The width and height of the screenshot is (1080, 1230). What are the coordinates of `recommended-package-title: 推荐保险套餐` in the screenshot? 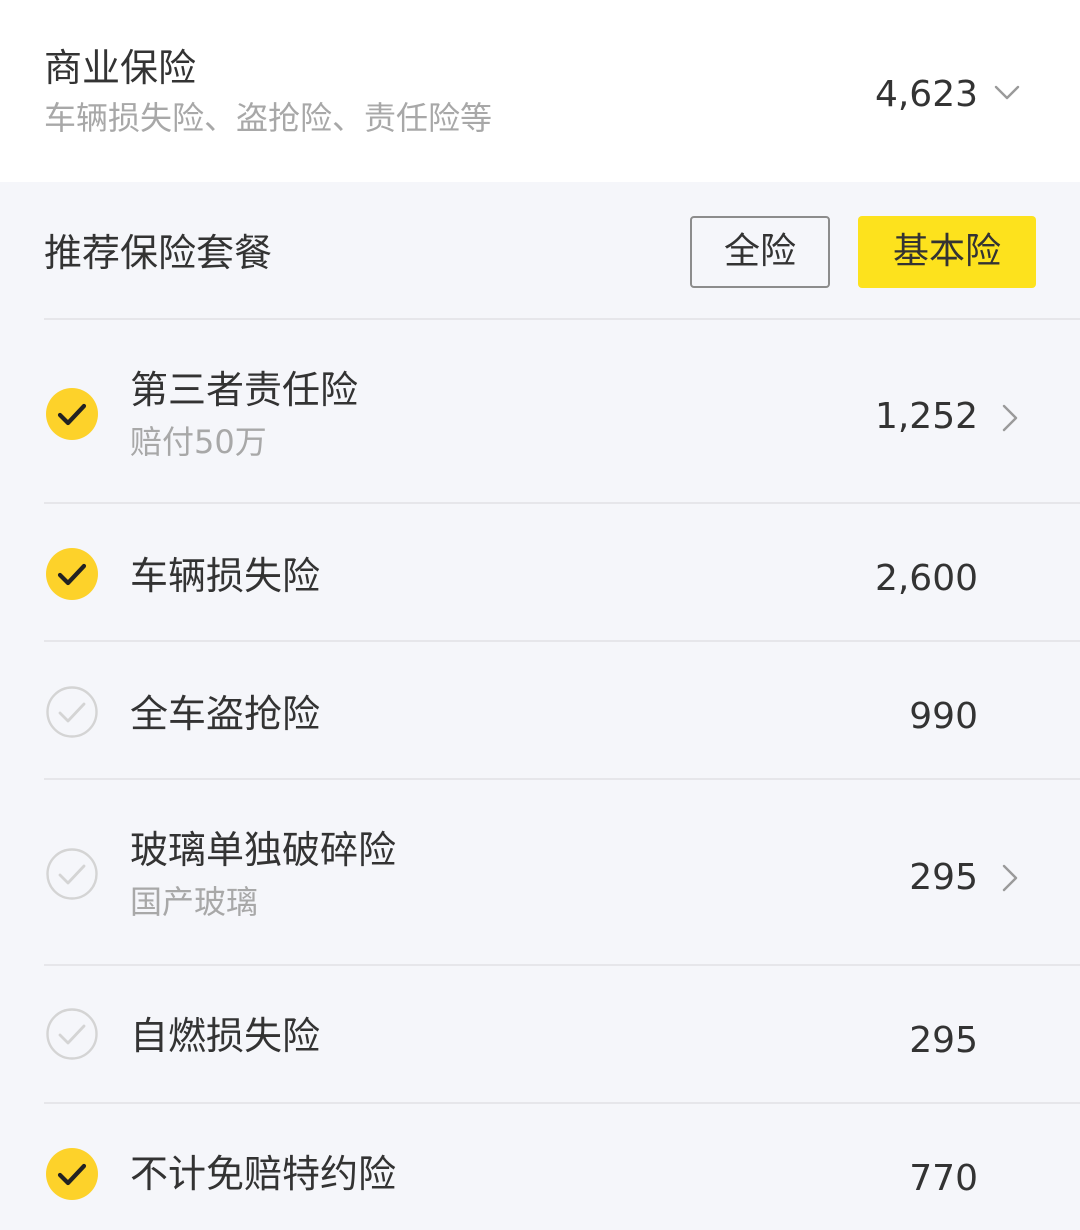 It's located at (158, 253).